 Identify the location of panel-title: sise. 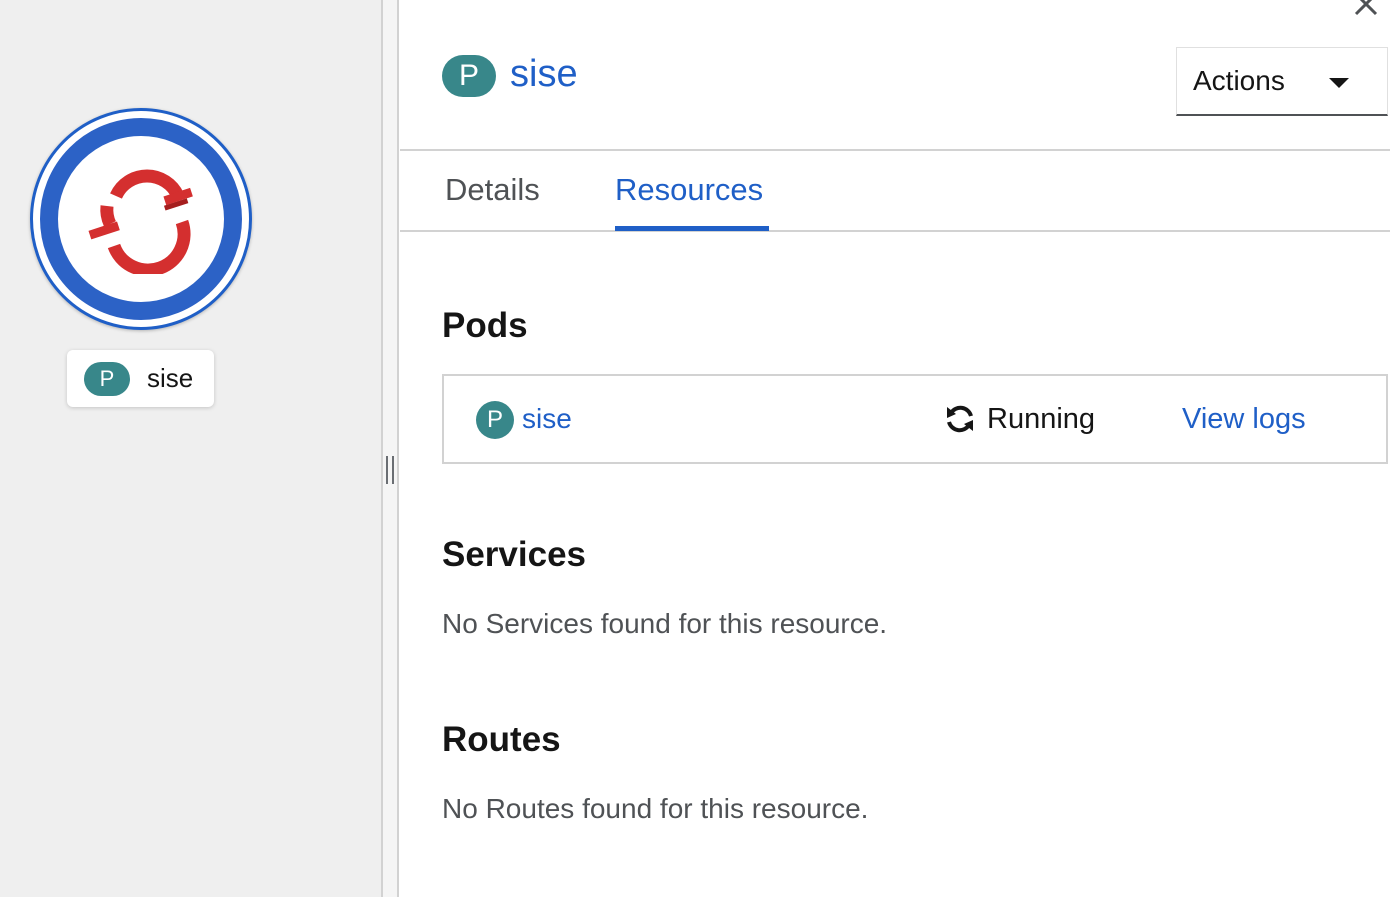
(544, 74).